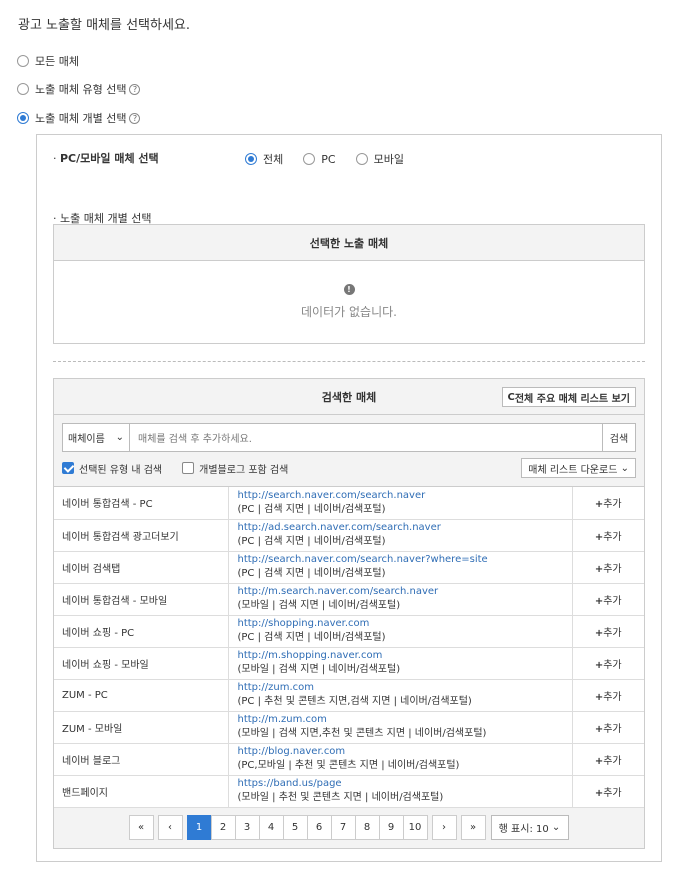 The height and width of the screenshot is (876, 681). I want to click on prev-page-button: ‹, so click(170, 827).